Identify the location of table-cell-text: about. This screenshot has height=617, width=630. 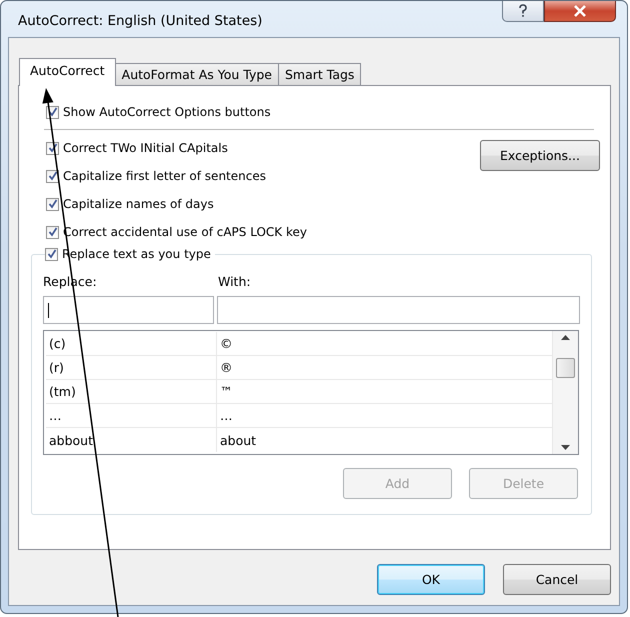
(237, 441).